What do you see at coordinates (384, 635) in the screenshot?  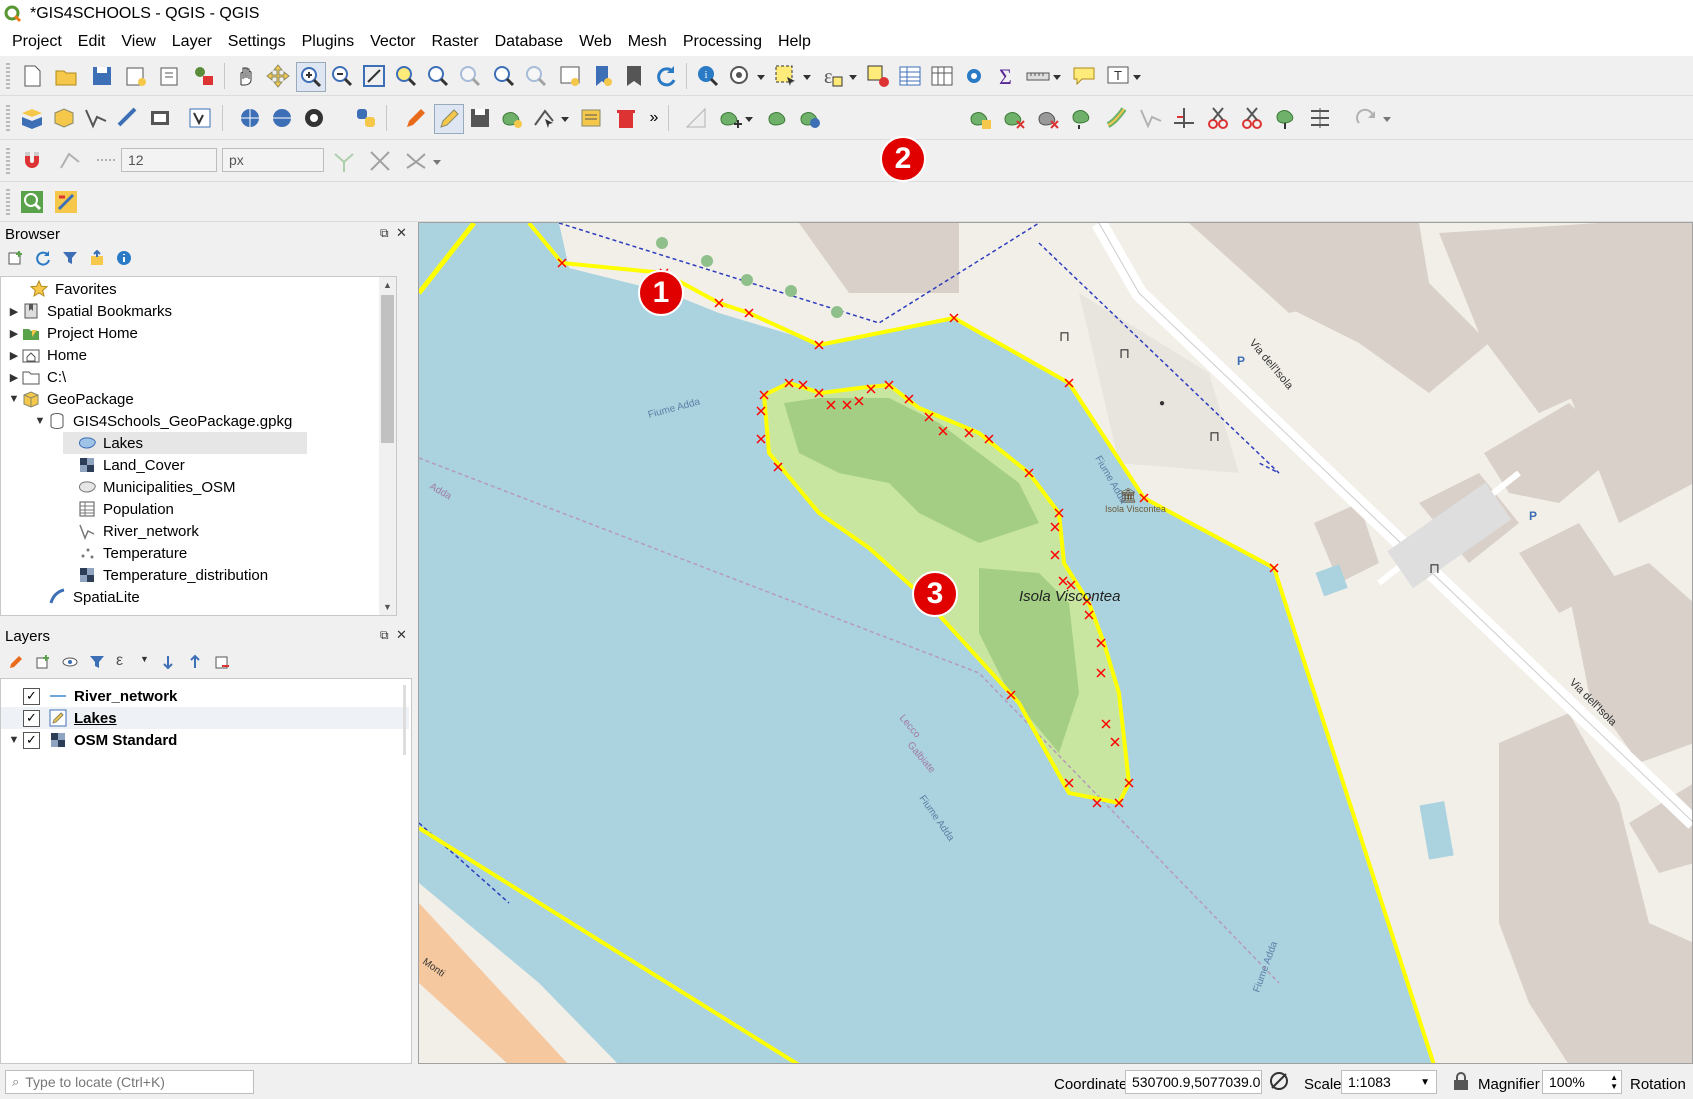 I see `layers-float-icon: ⧉` at bounding box center [384, 635].